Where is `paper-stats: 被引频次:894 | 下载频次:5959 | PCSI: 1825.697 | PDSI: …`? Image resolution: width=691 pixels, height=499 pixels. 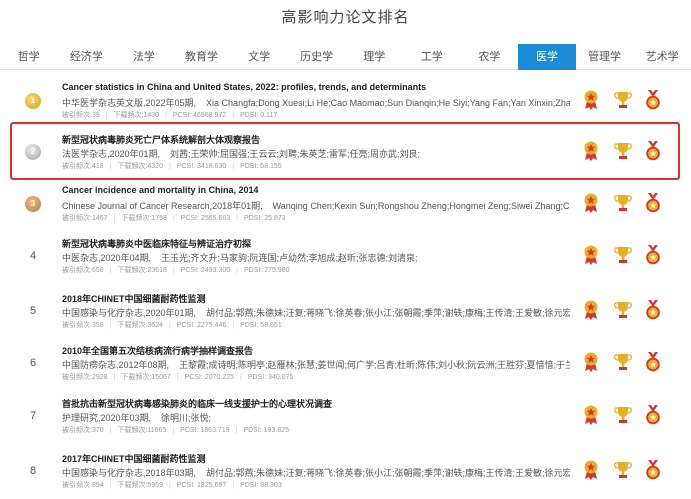
paper-stats: 被引频次:894 | 下载频次:5959 | PCSI: 1825.697 | PDSI: … is located at coordinates (312, 485).